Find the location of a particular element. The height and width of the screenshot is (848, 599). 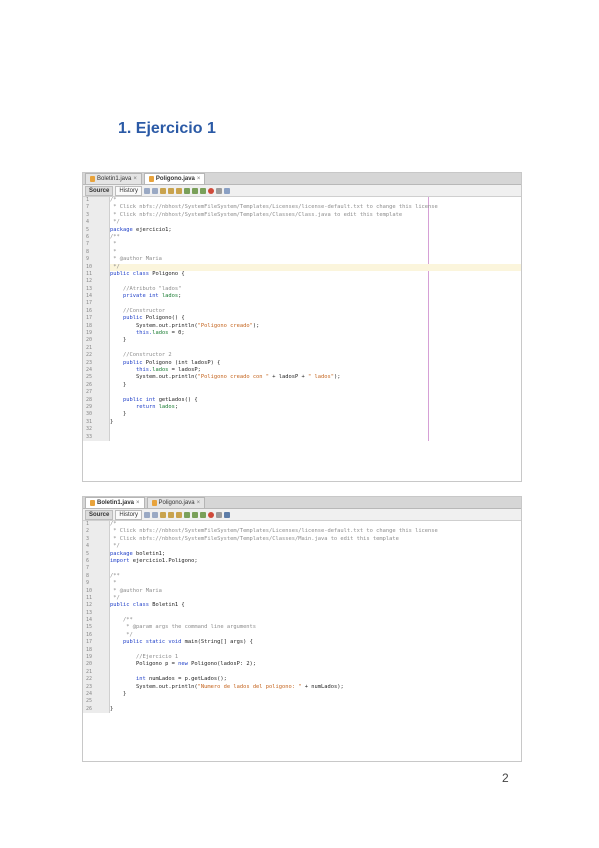

line-number: 8 is located at coordinates (88, 575).